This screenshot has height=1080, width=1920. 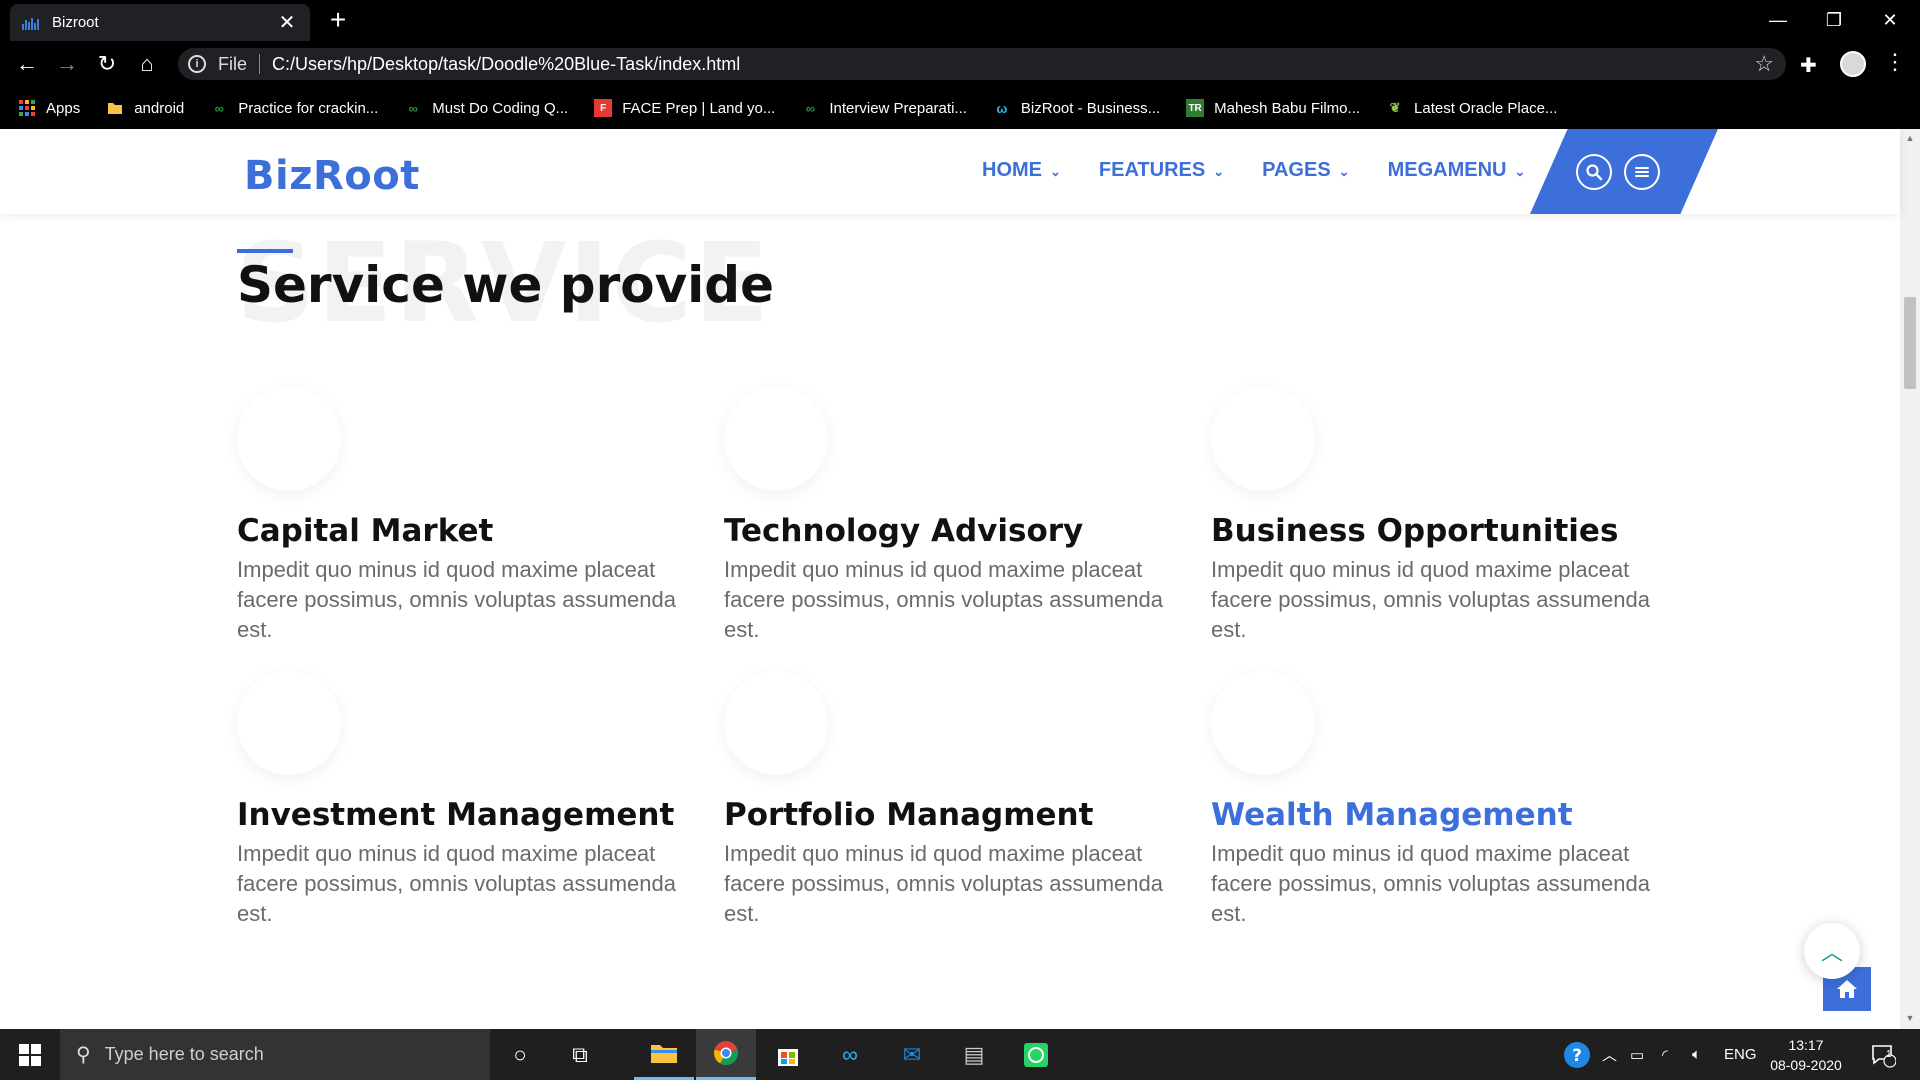 I want to click on page-scrollbar: ▲ ▼, so click(x=1910, y=579).